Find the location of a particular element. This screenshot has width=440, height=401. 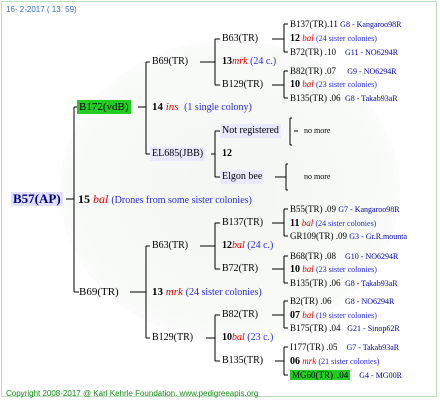

root-number: 15 is located at coordinates (84, 199).